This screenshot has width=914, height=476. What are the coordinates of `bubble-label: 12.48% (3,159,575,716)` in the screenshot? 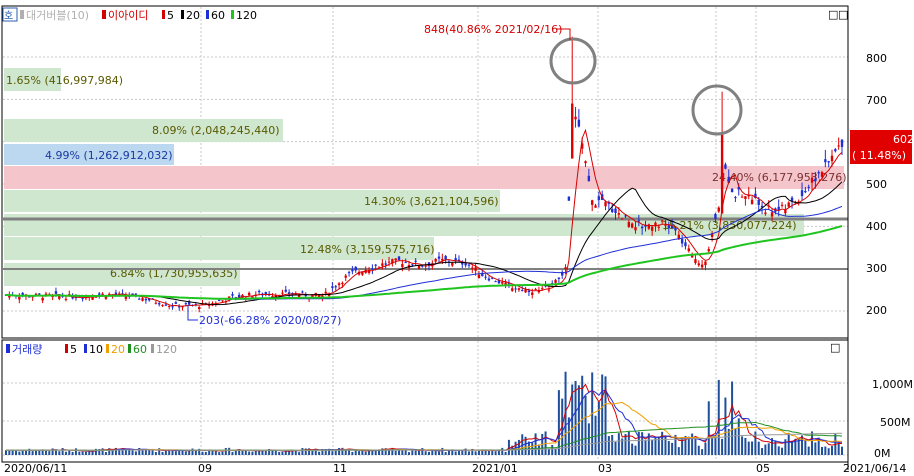 It's located at (367, 249).